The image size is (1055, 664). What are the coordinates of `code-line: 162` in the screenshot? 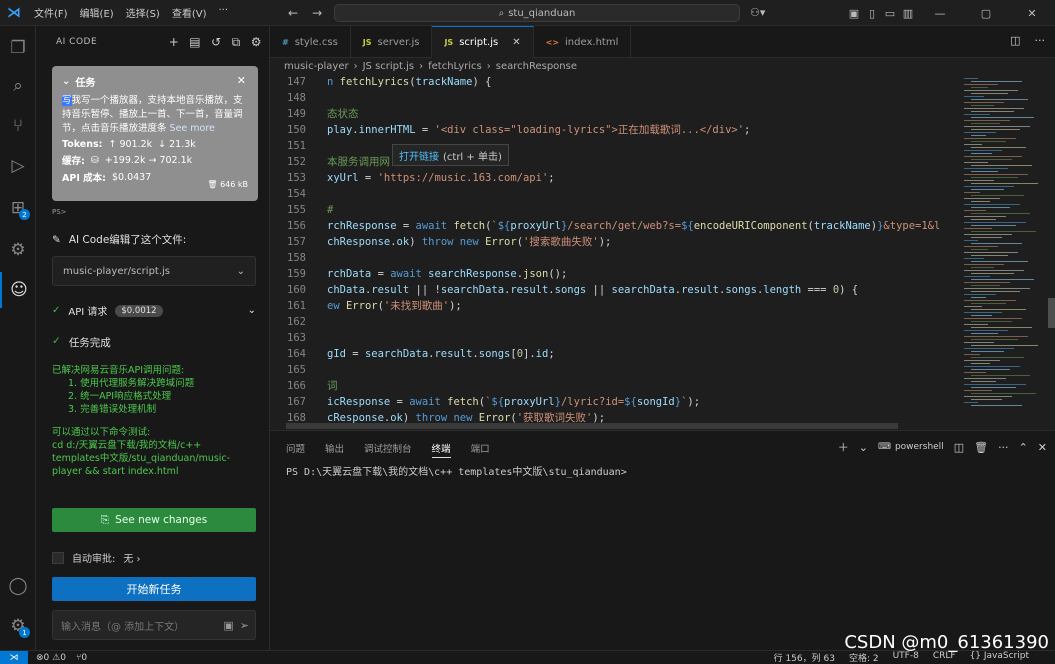 It's located at (615, 322).